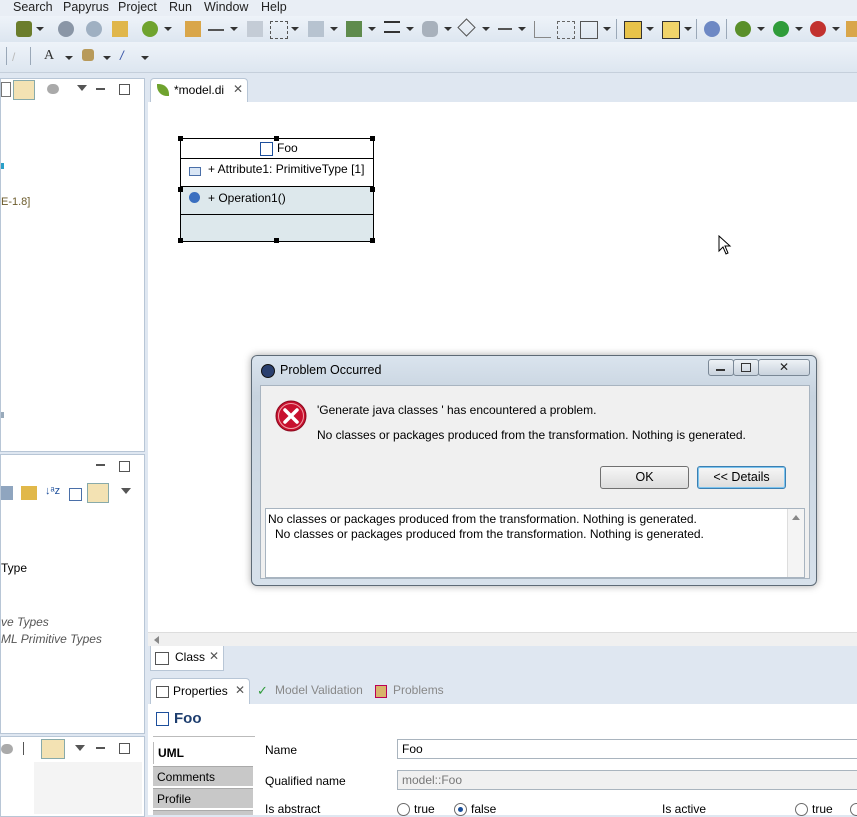 The height and width of the screenshot is (817, 857). I want to click on clipboard-icon, so click(120, 29).